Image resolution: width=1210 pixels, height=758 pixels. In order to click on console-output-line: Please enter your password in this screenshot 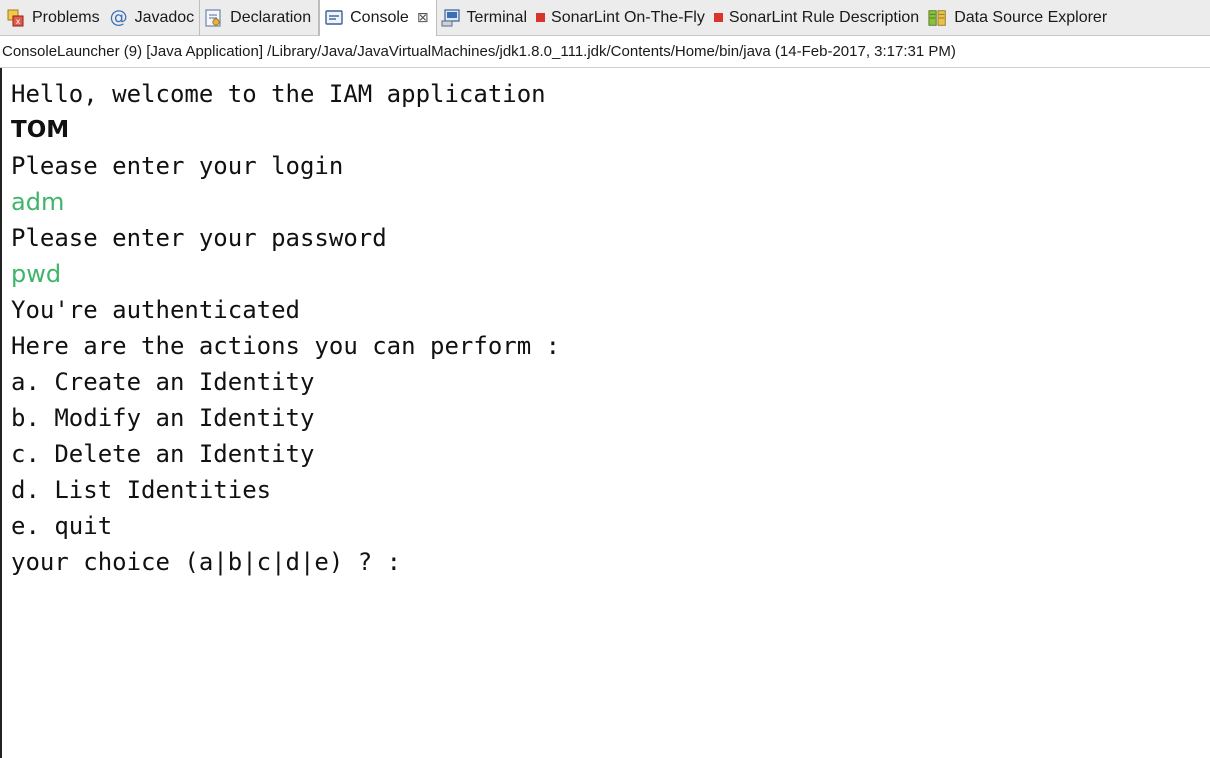, I will do `click(199, 238)`.